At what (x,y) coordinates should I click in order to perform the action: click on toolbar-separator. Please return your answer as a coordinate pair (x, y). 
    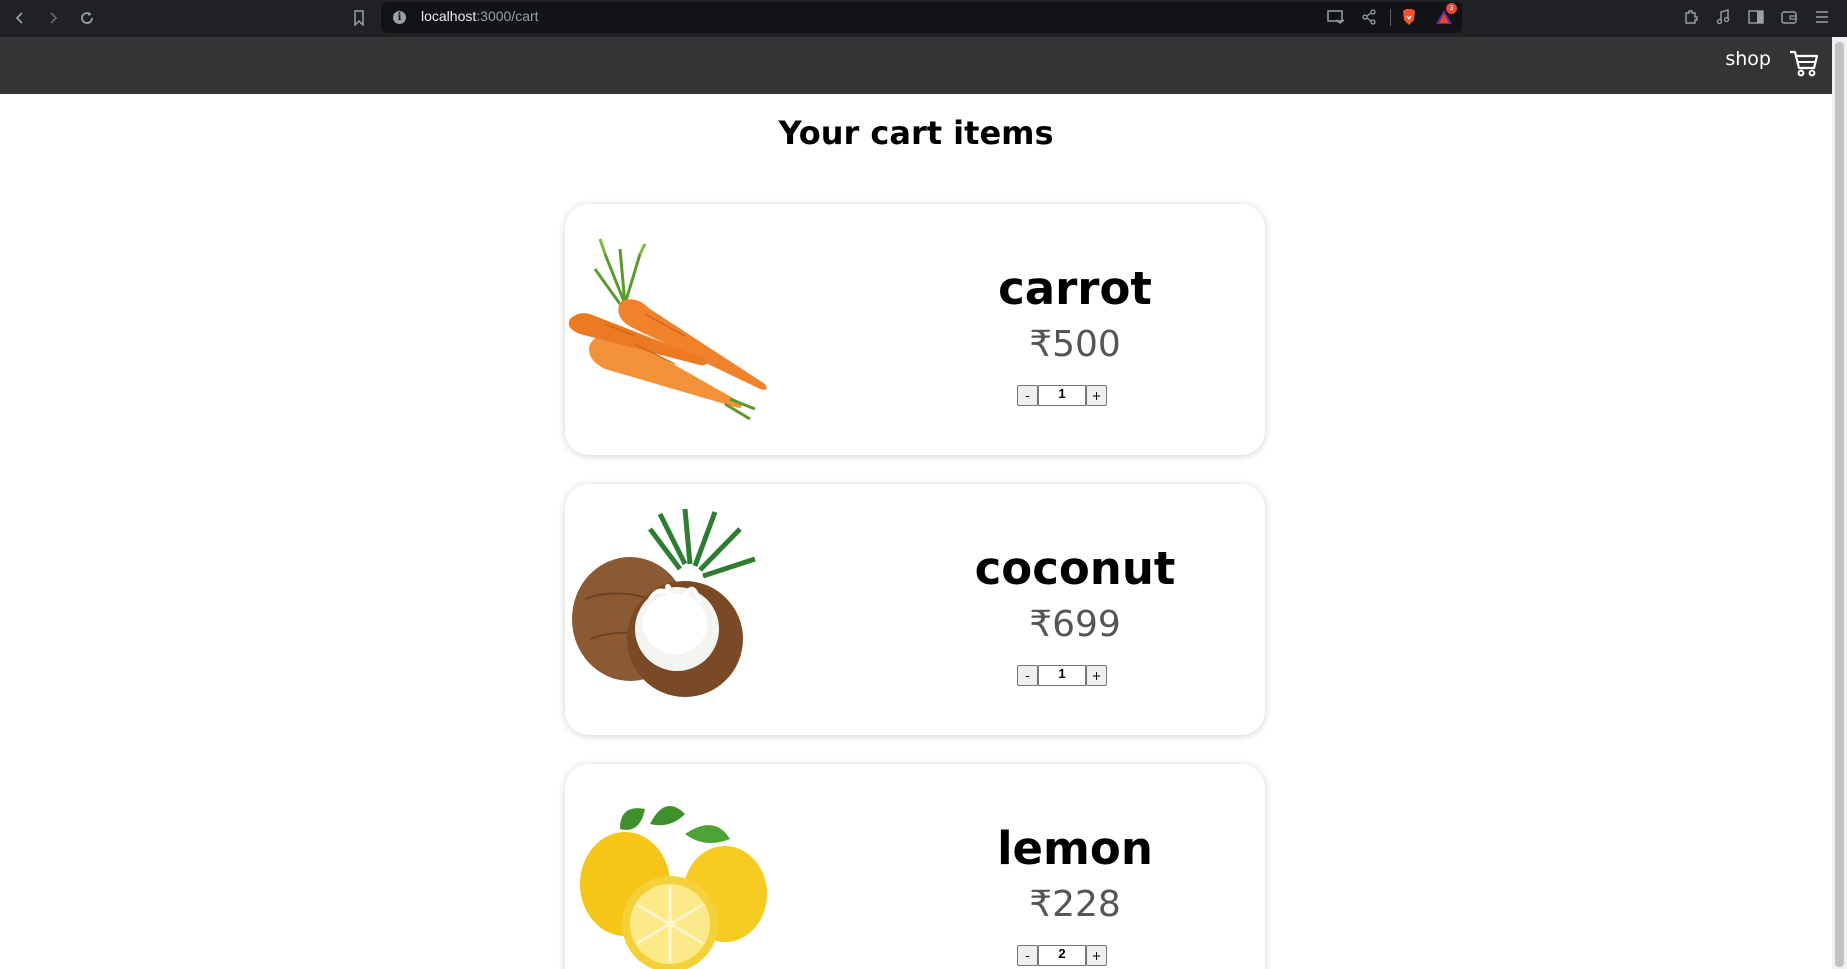
    Looking at the image, I should click on (1390, 17).